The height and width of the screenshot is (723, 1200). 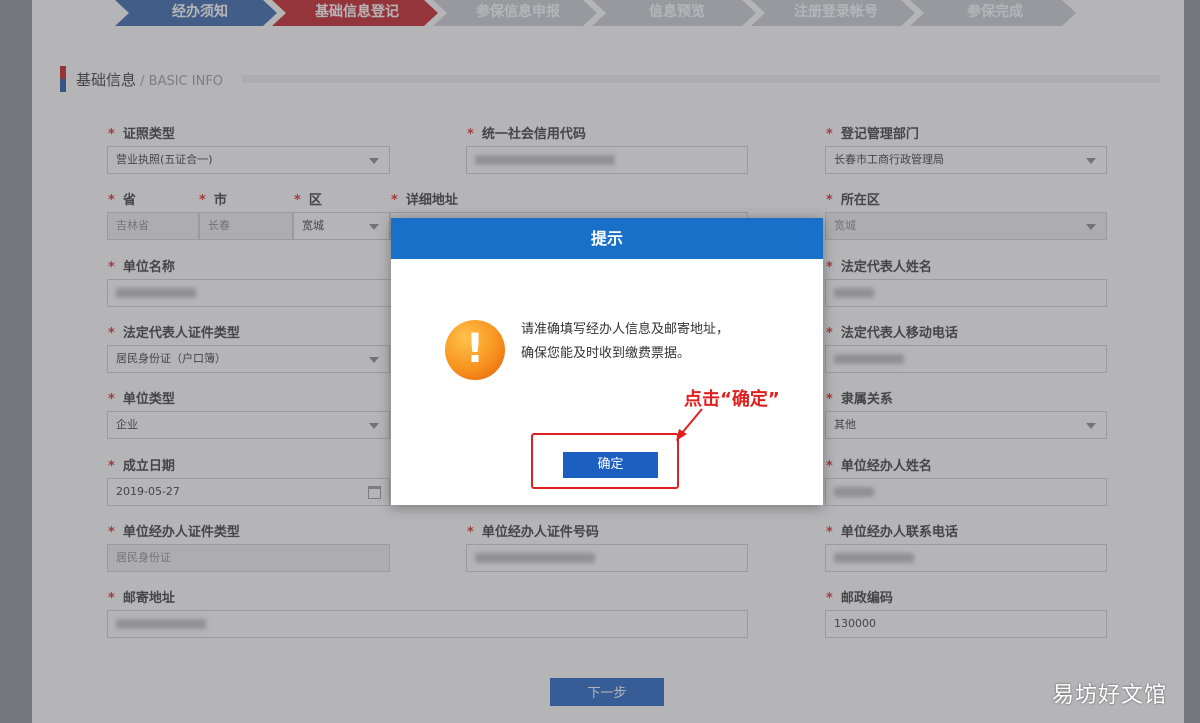 I want to click on annotation-highlight-box, so click(x=605, y=461).